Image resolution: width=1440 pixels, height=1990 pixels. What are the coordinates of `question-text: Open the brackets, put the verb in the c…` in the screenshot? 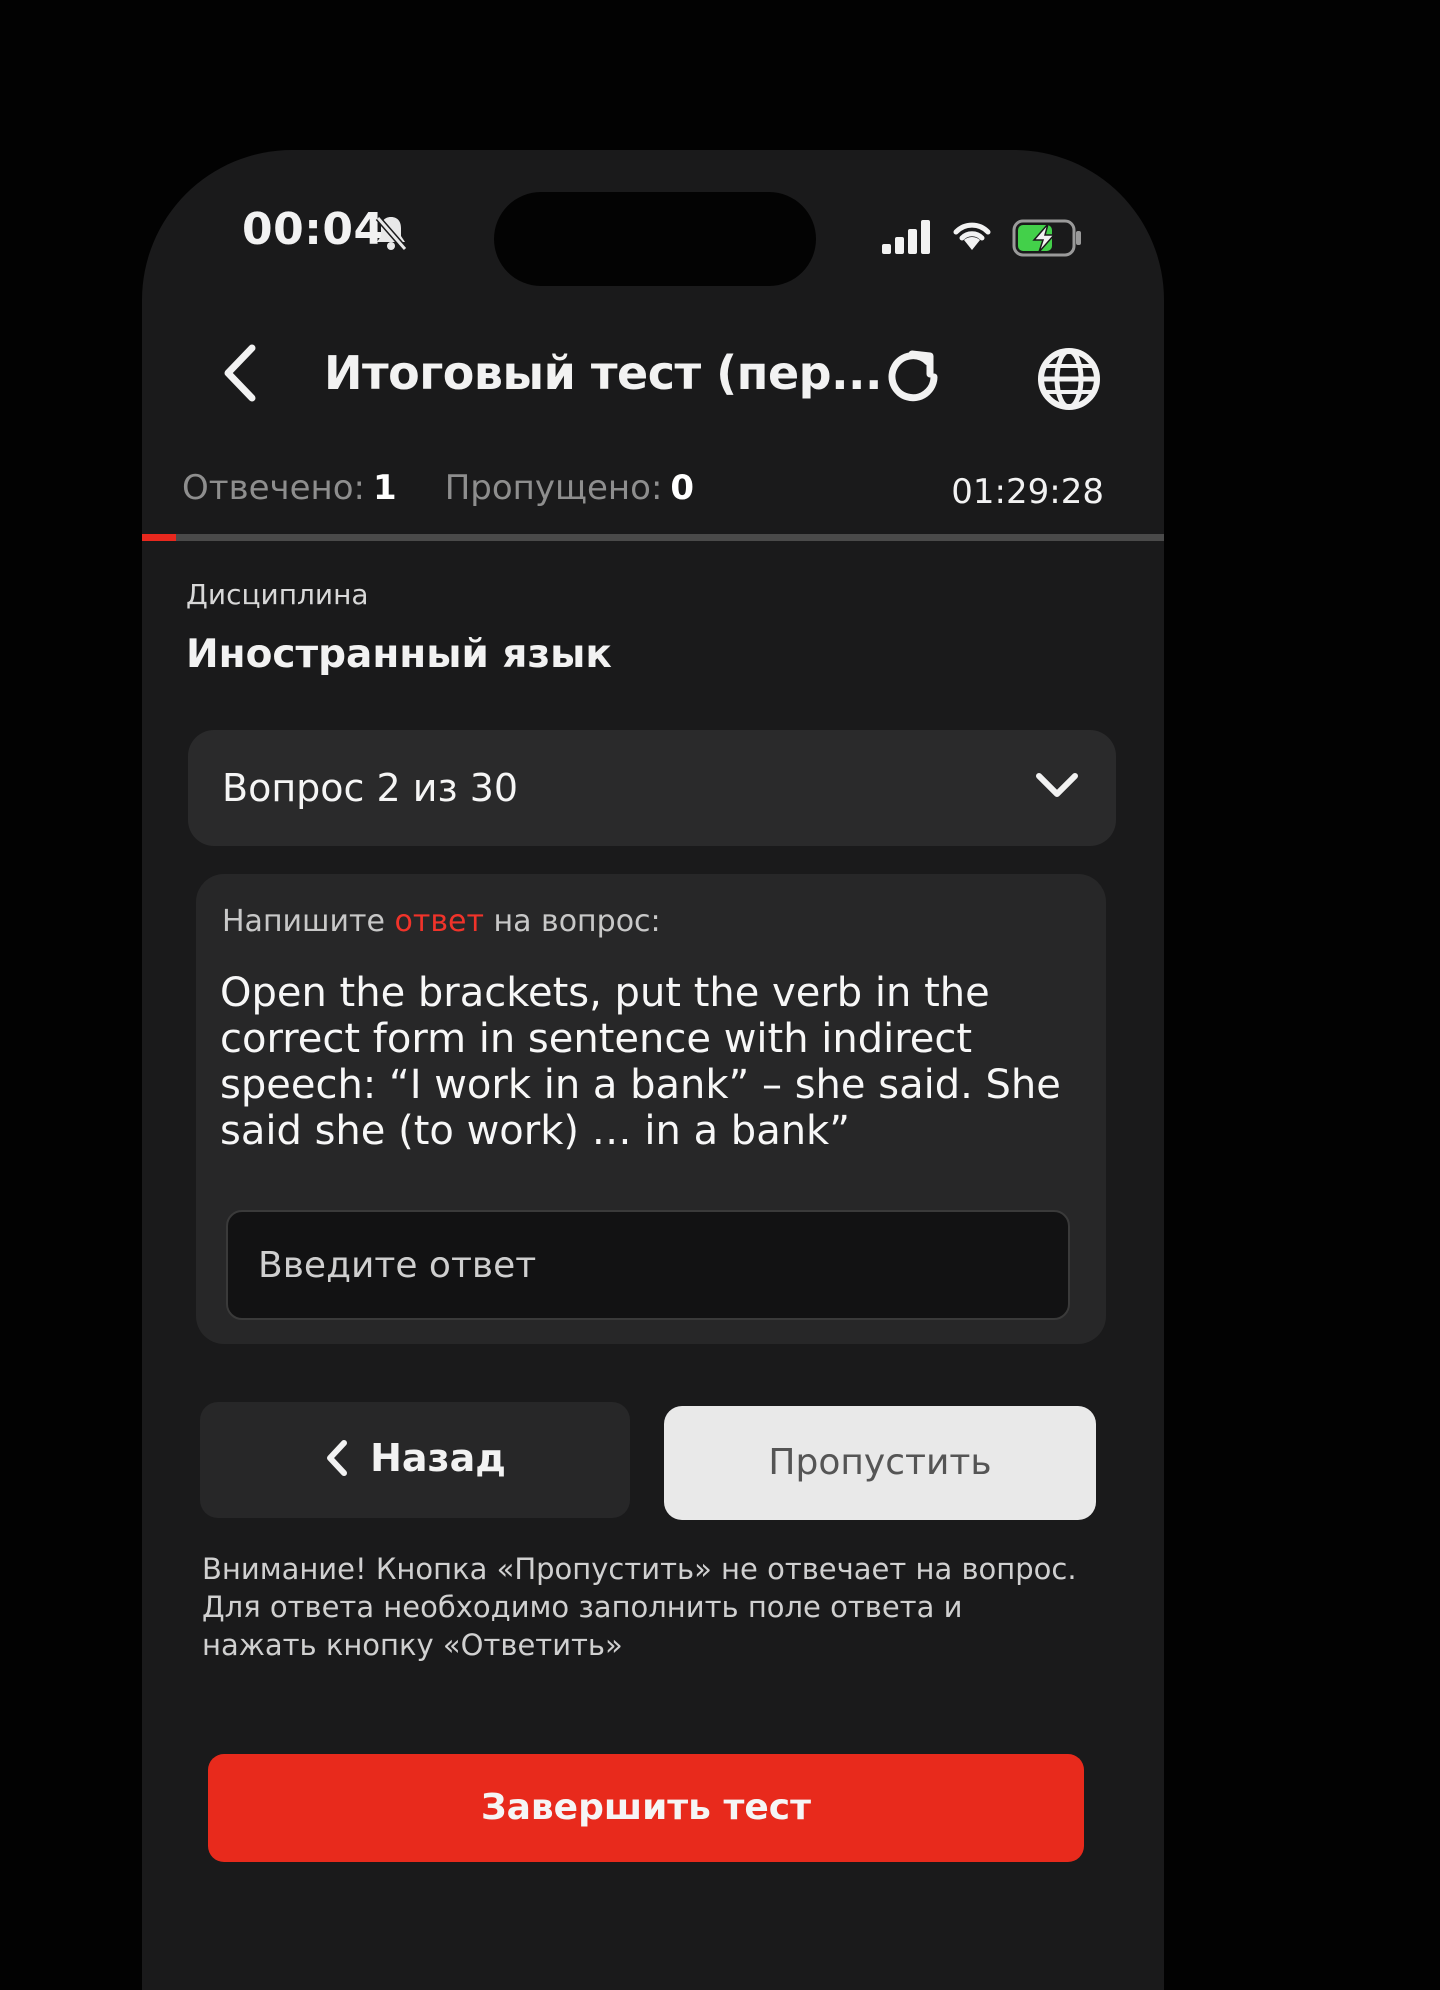 It's located at (640, 1062).